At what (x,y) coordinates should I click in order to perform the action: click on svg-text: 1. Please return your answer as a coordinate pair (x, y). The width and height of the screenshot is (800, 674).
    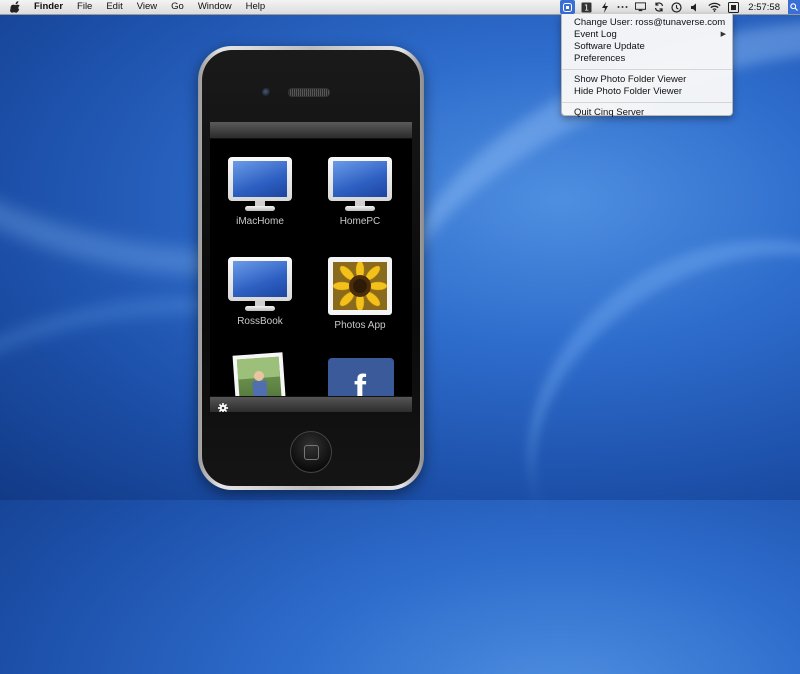
    Looking at the image, I should click on (586, 7).